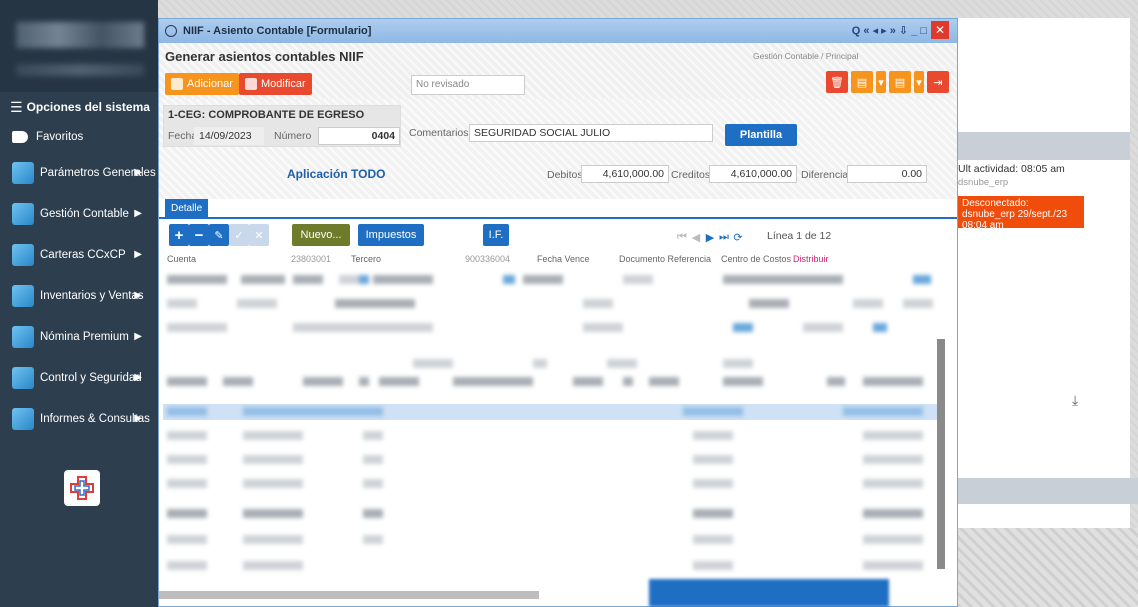 This screenshot has height=607, width=1138. I want to click on right-panel, so click(1044, 273).